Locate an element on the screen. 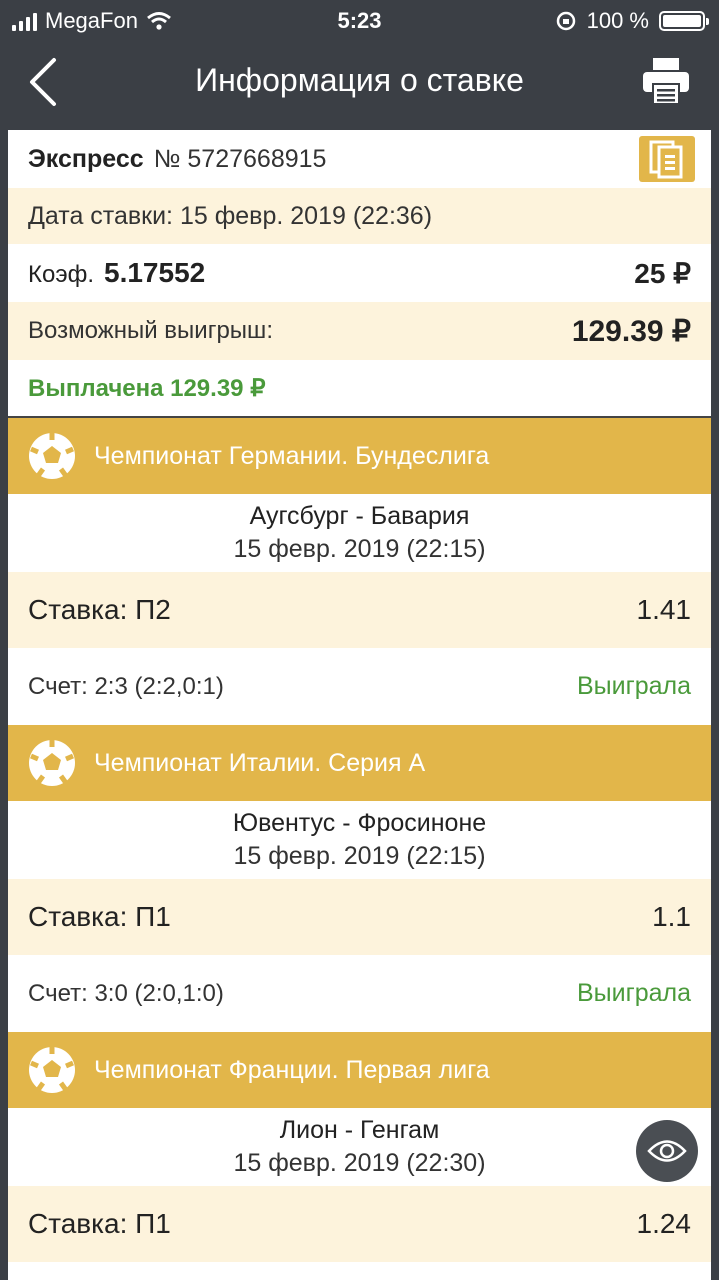 The height and width of the screenshot is (1280, 719). coef-value: 5.17552 is located at coordinates (155, 272).